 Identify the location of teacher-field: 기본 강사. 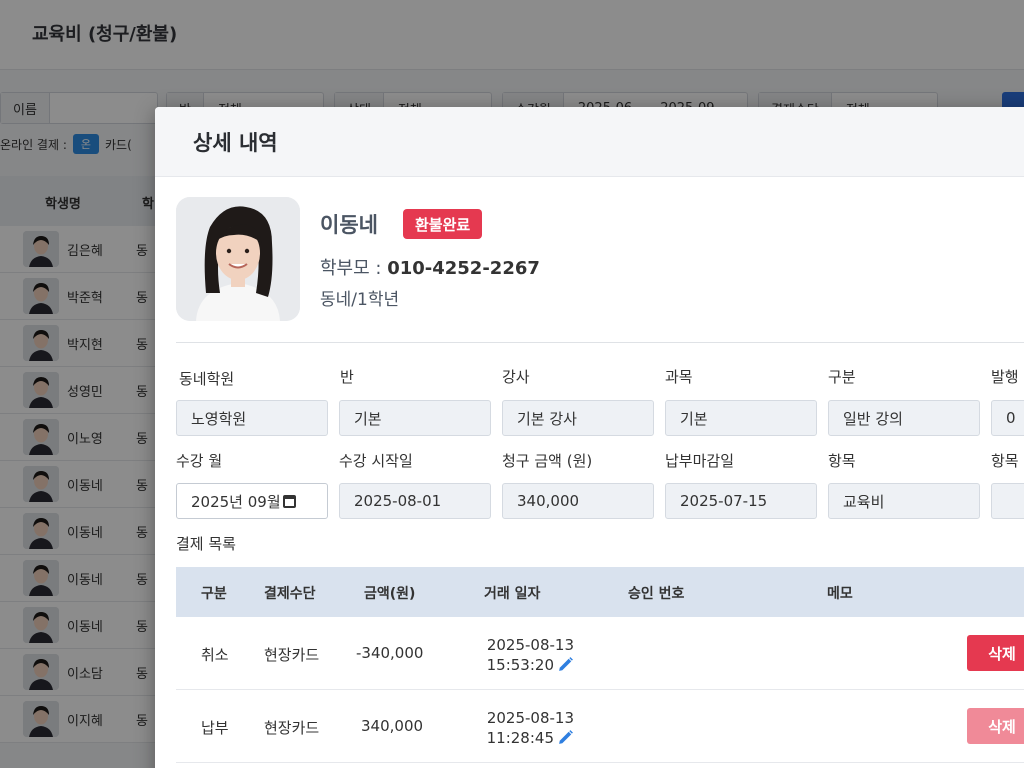
(578, 418).